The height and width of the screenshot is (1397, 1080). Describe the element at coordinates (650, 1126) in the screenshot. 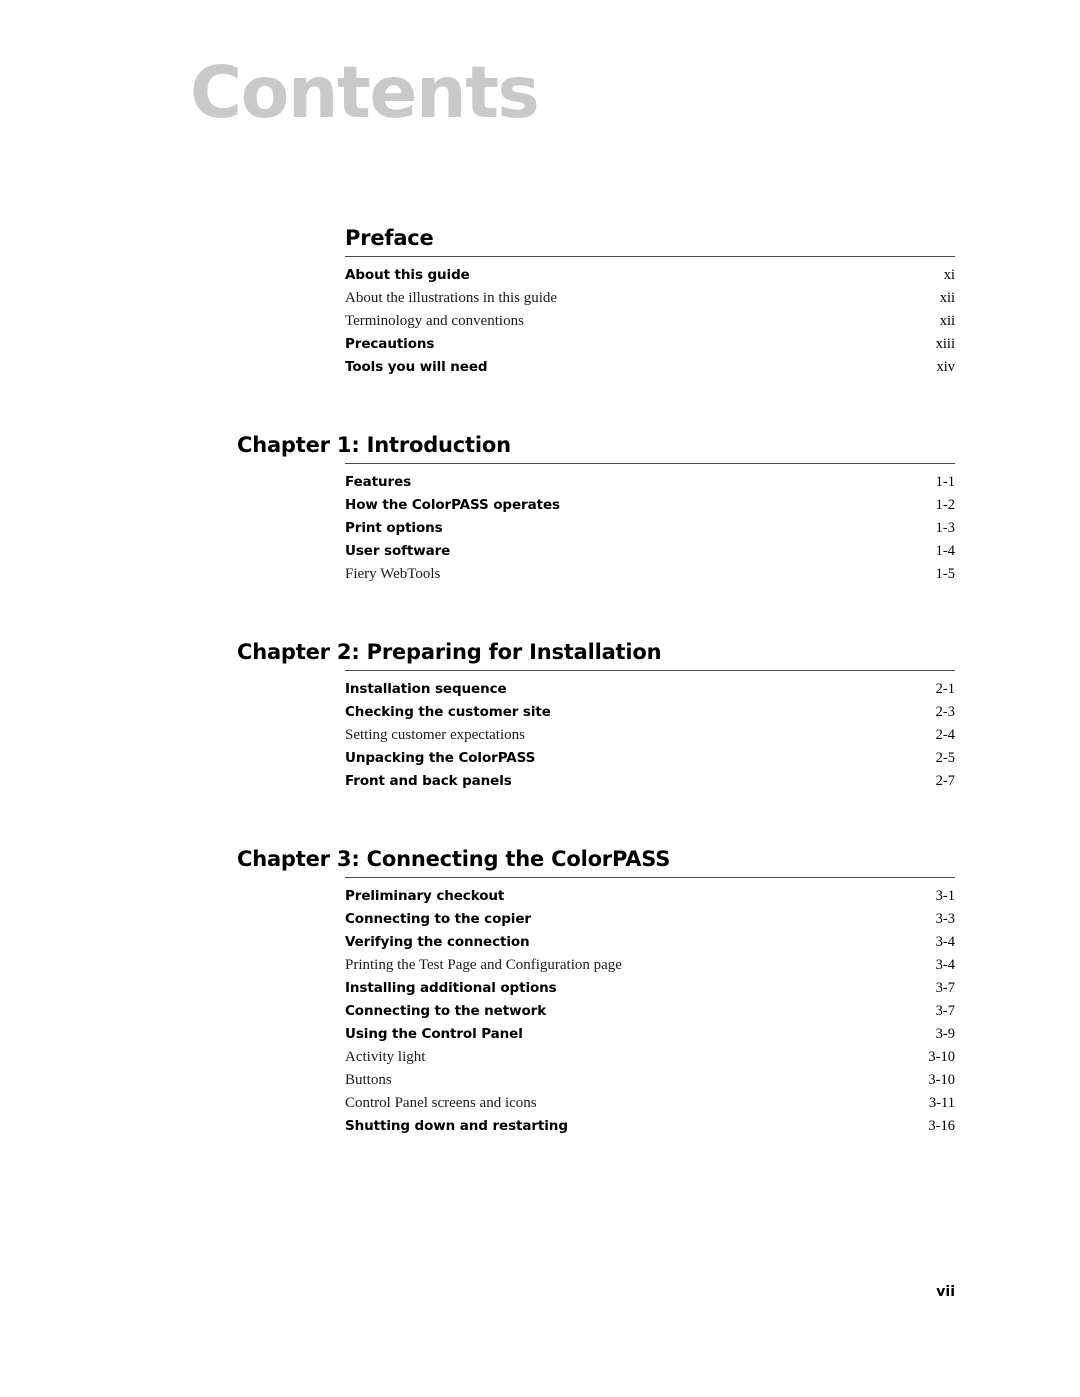

I see `toc-entry: Shutting down and restarting 3-16` at that location.